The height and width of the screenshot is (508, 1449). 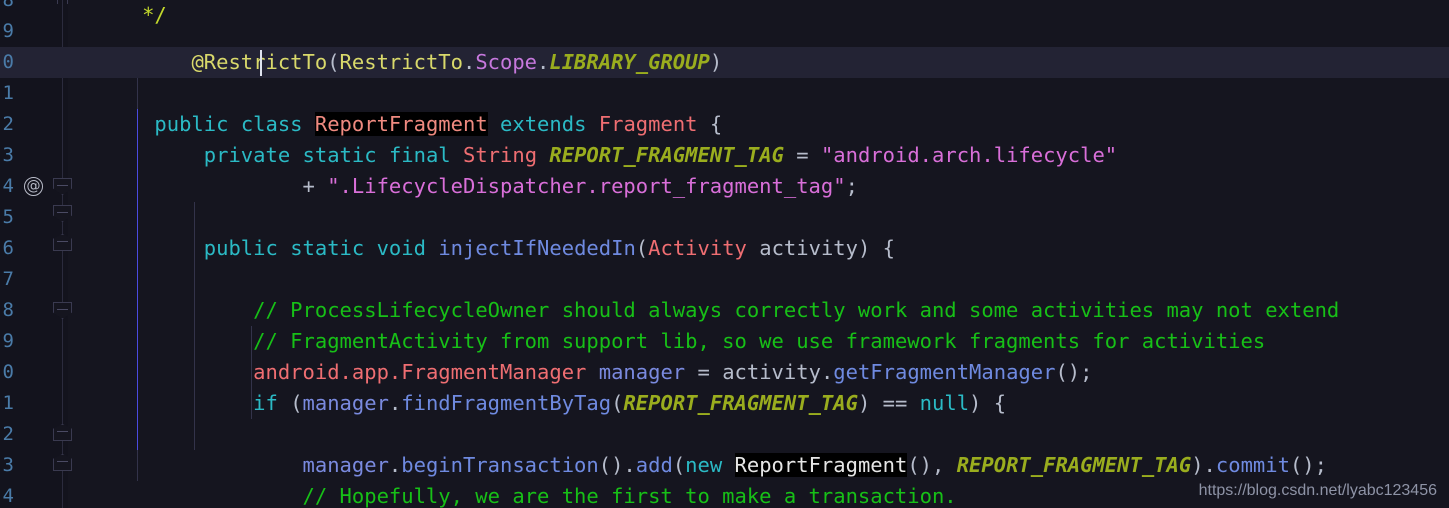 What do you see at coordinates (499, 465) in the screenshot?
I see `token-method-begintransaction: beginTransaction` at bounding box center [499, 465].